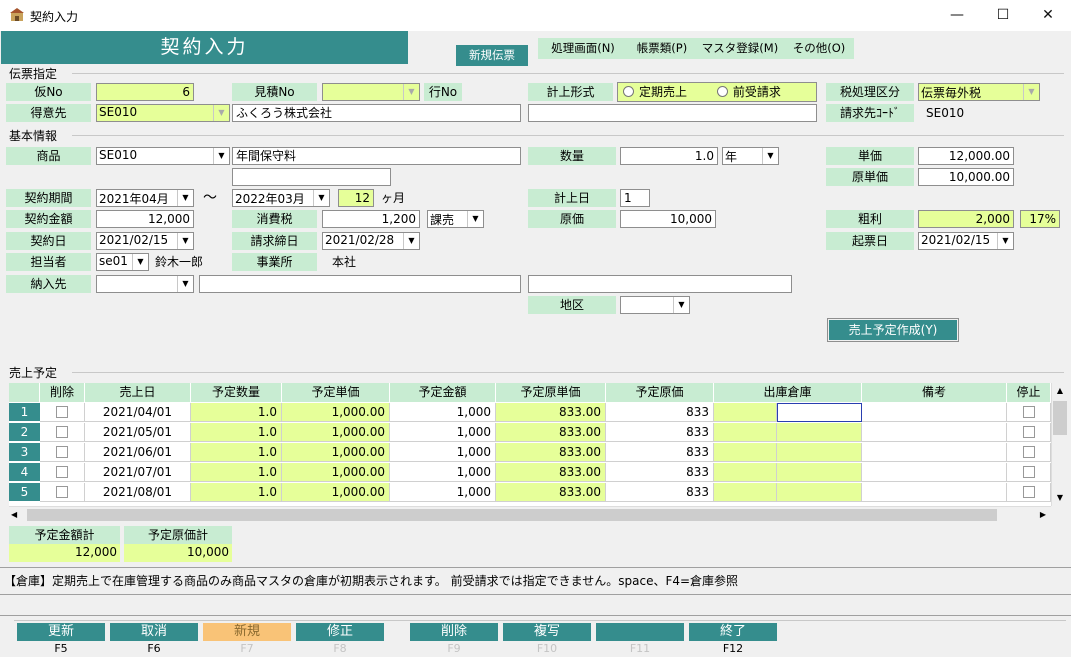 This screenshot has height=657, width=1071. What do you see at coordinates (979, 92) in the screenshot?
I see `tax-proc-dropdown: 伝票毎外税 ▼` at bounding box center [979, 92].